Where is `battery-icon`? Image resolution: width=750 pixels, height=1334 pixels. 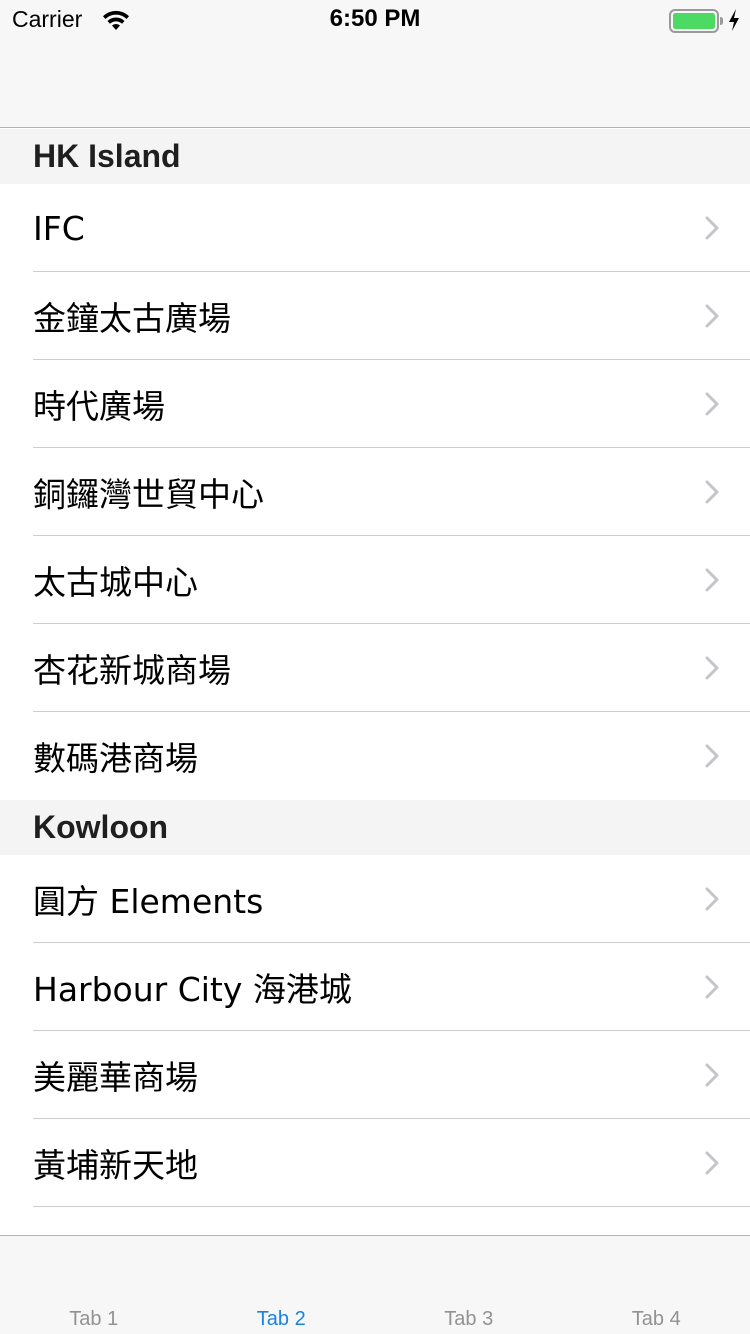
battery-icon is located at coordinates (696, 21).